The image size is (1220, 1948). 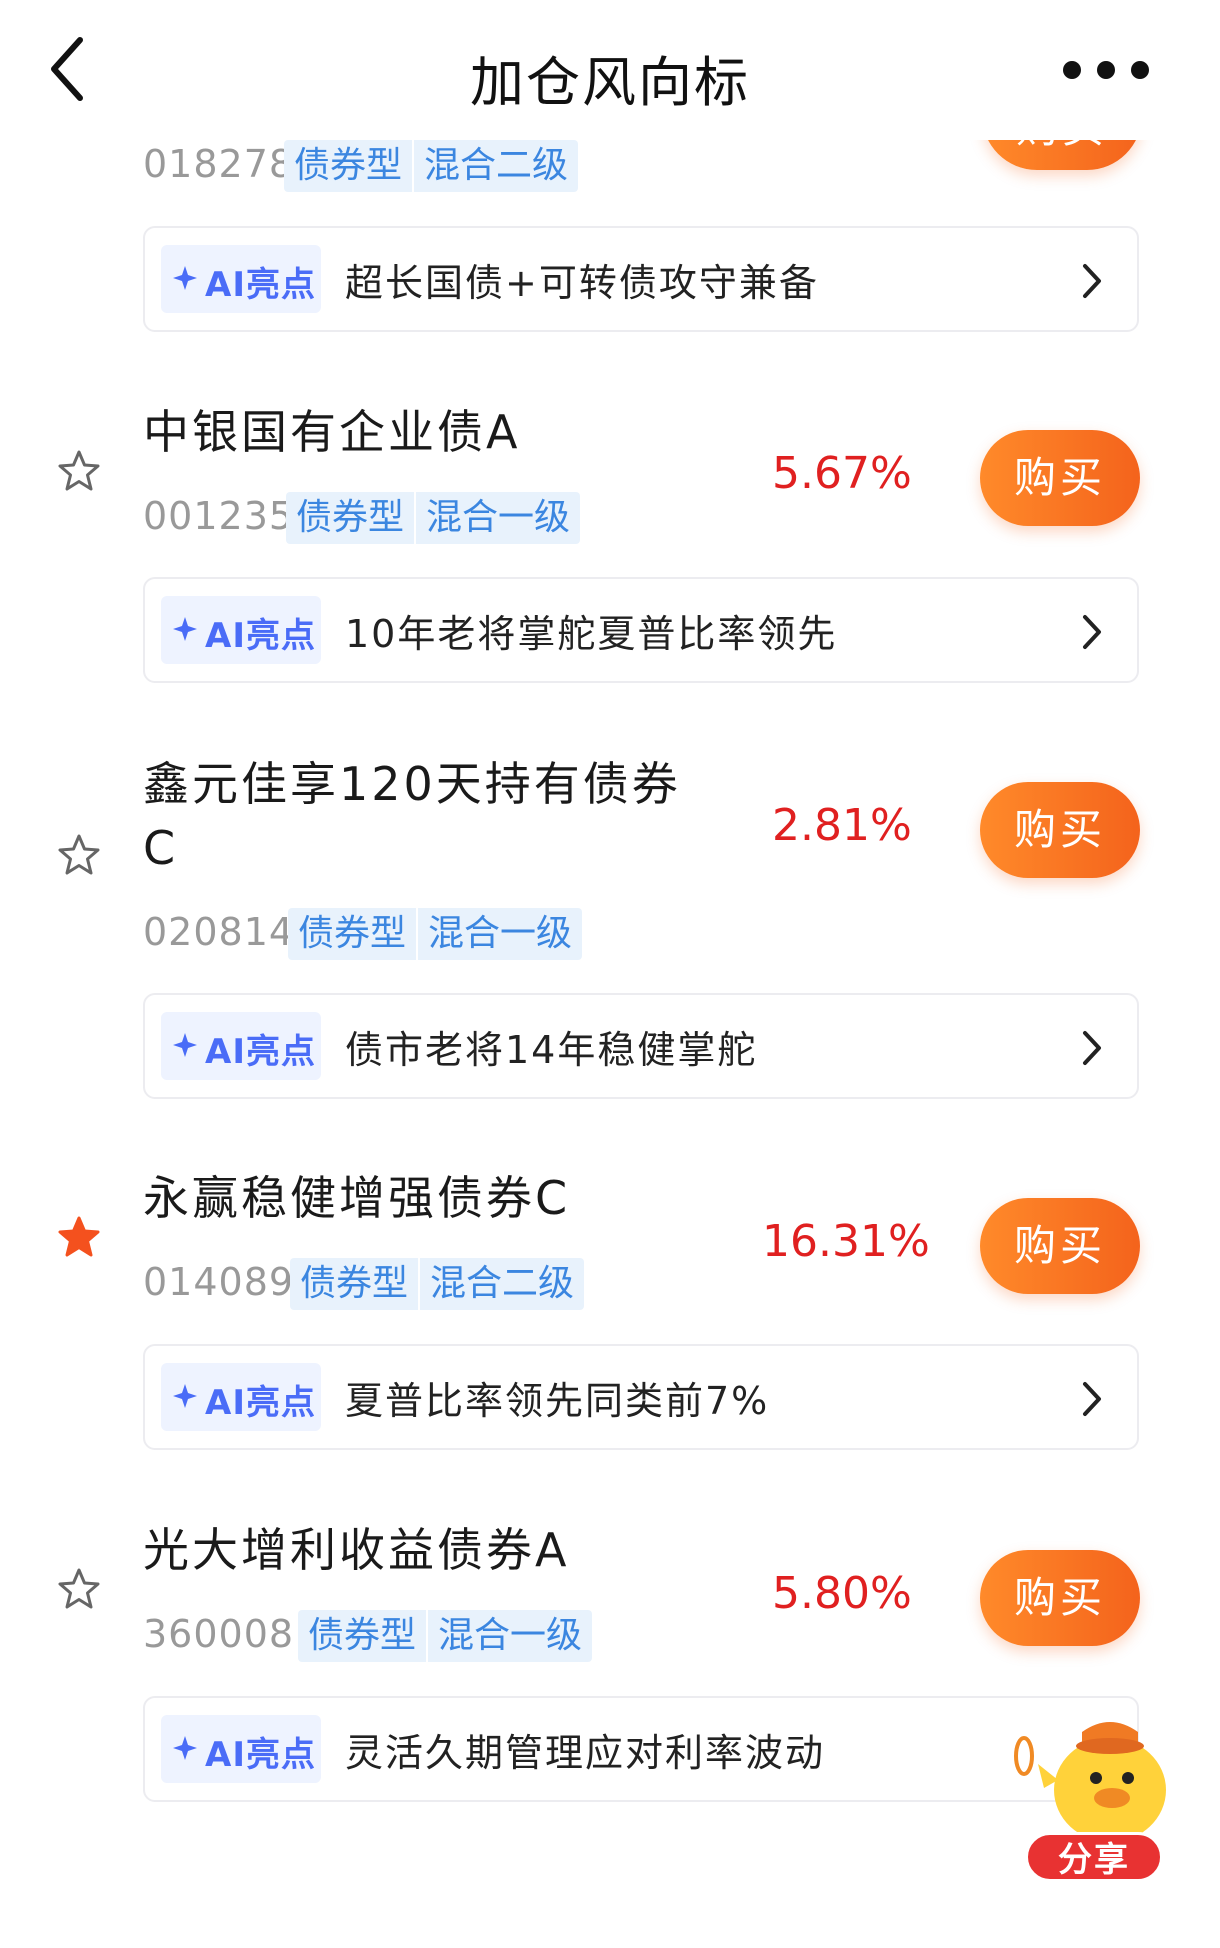 I want to click on share-floating-button: 分享, so click(x=1100, y=1796).